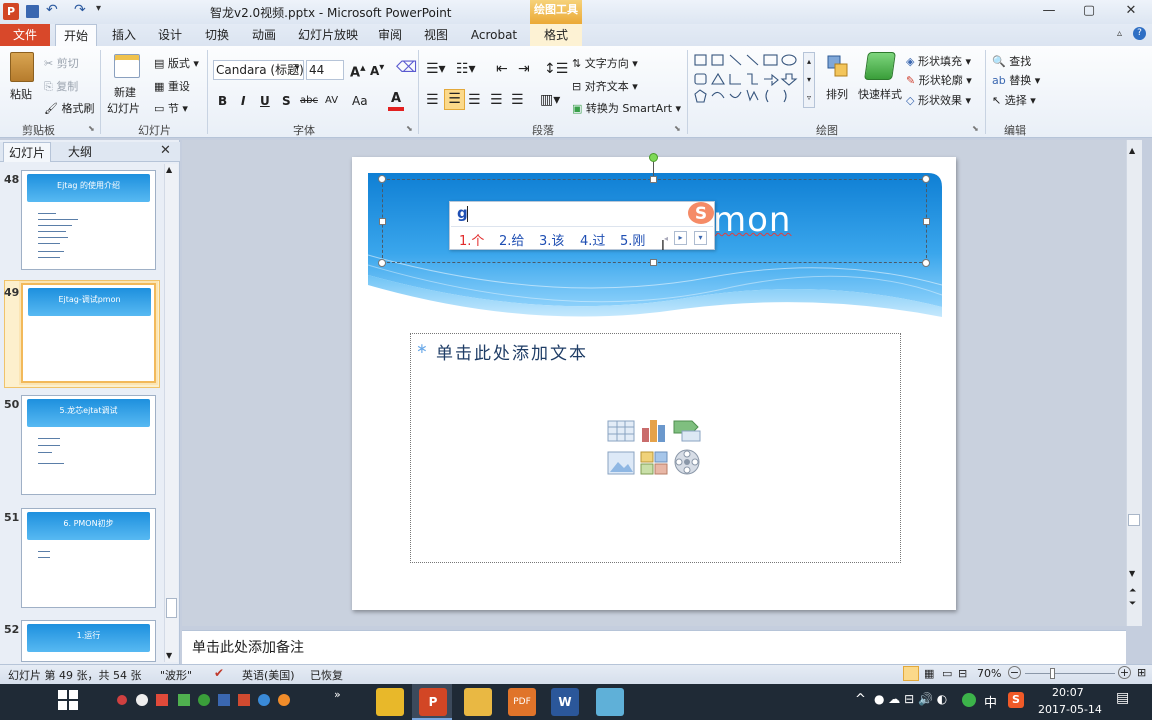 The image size is (1152, 720). Describe the element at coordinates (654, 430) in the screenshot. I see `insert-chart-icon` at that location.